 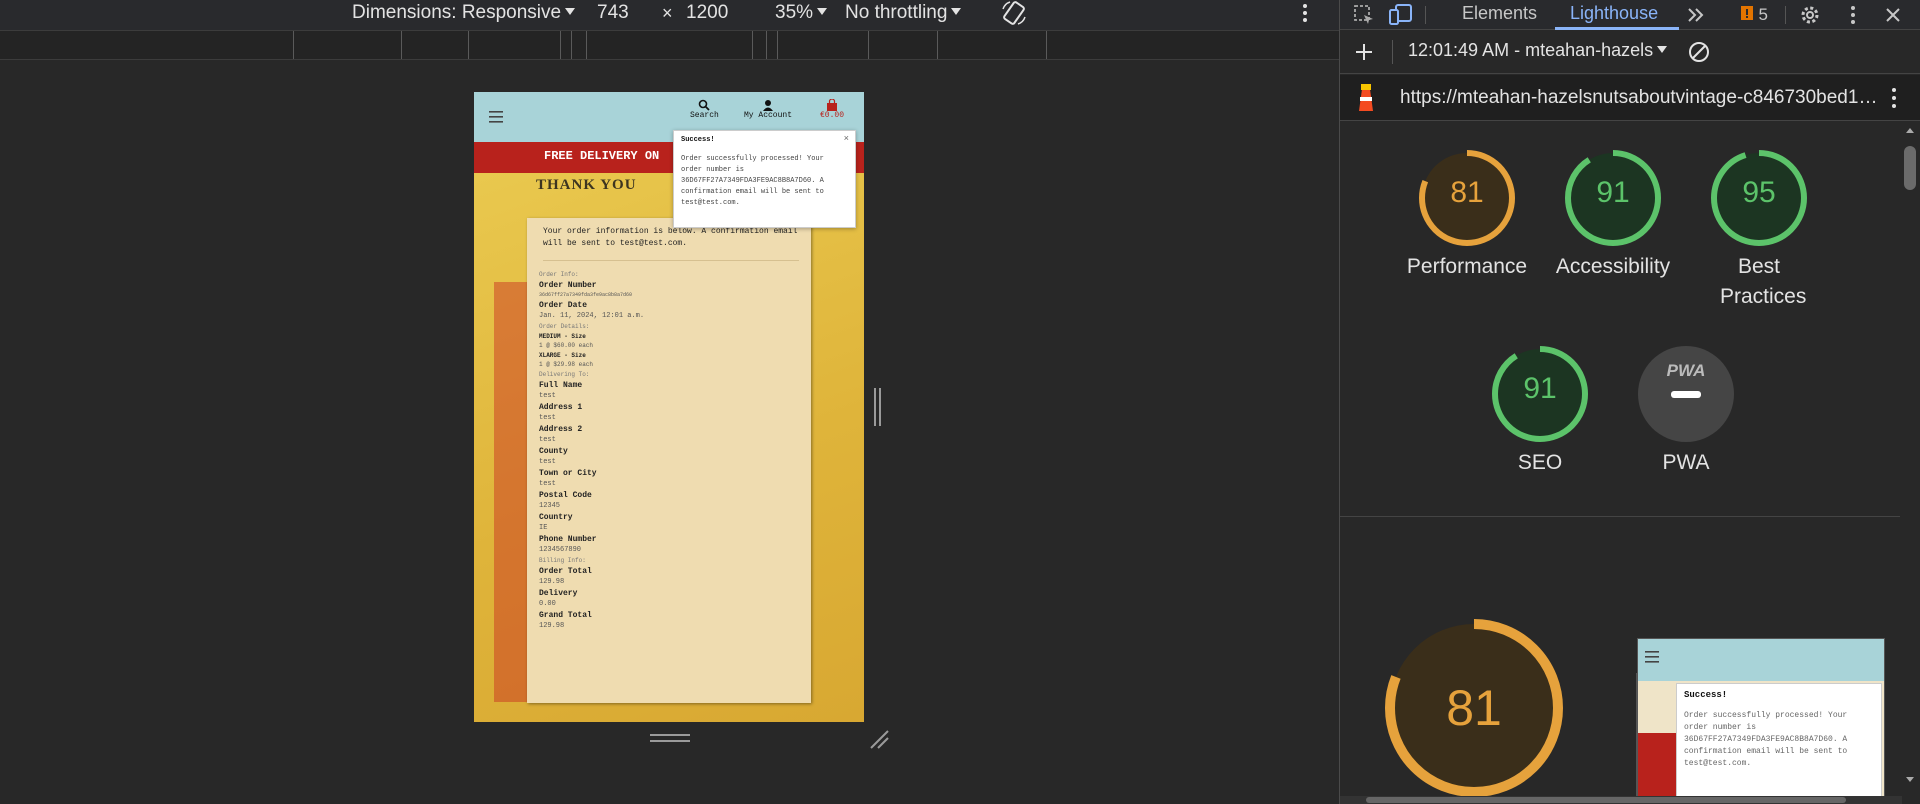 What do you see at coordinates (832, 115) in the screenshot?
I see `nav-bag-total: €0.00` at bounding box center [832, 115].